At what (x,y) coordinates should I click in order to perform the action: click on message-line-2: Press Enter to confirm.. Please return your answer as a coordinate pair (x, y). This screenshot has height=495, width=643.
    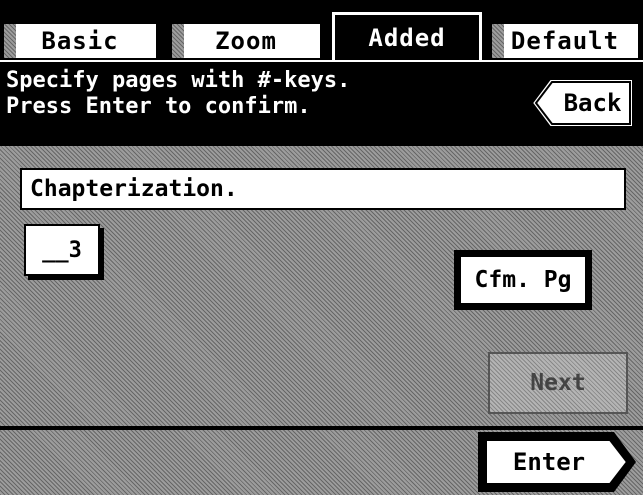
    Looking at the image, I should click on (158, 106).